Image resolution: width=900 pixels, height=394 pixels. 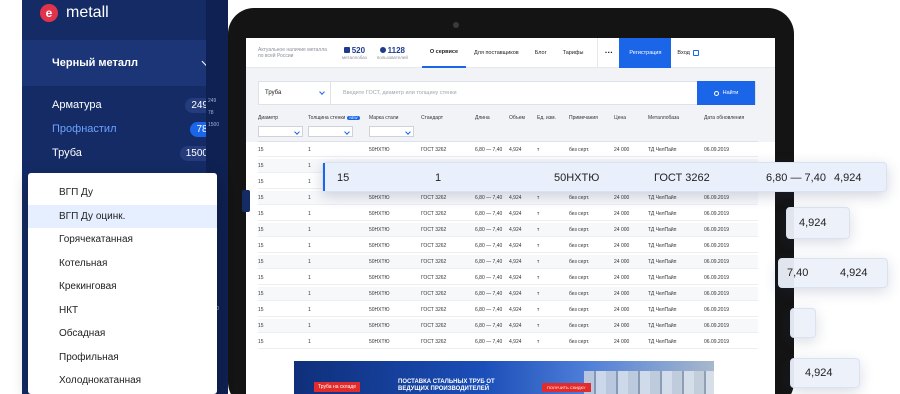 I want to click on highlighted-row: 15 1 50НХТЮ ГОСТ 3262 6,80 — 7,40 4,924, so click(x=604, y=177).